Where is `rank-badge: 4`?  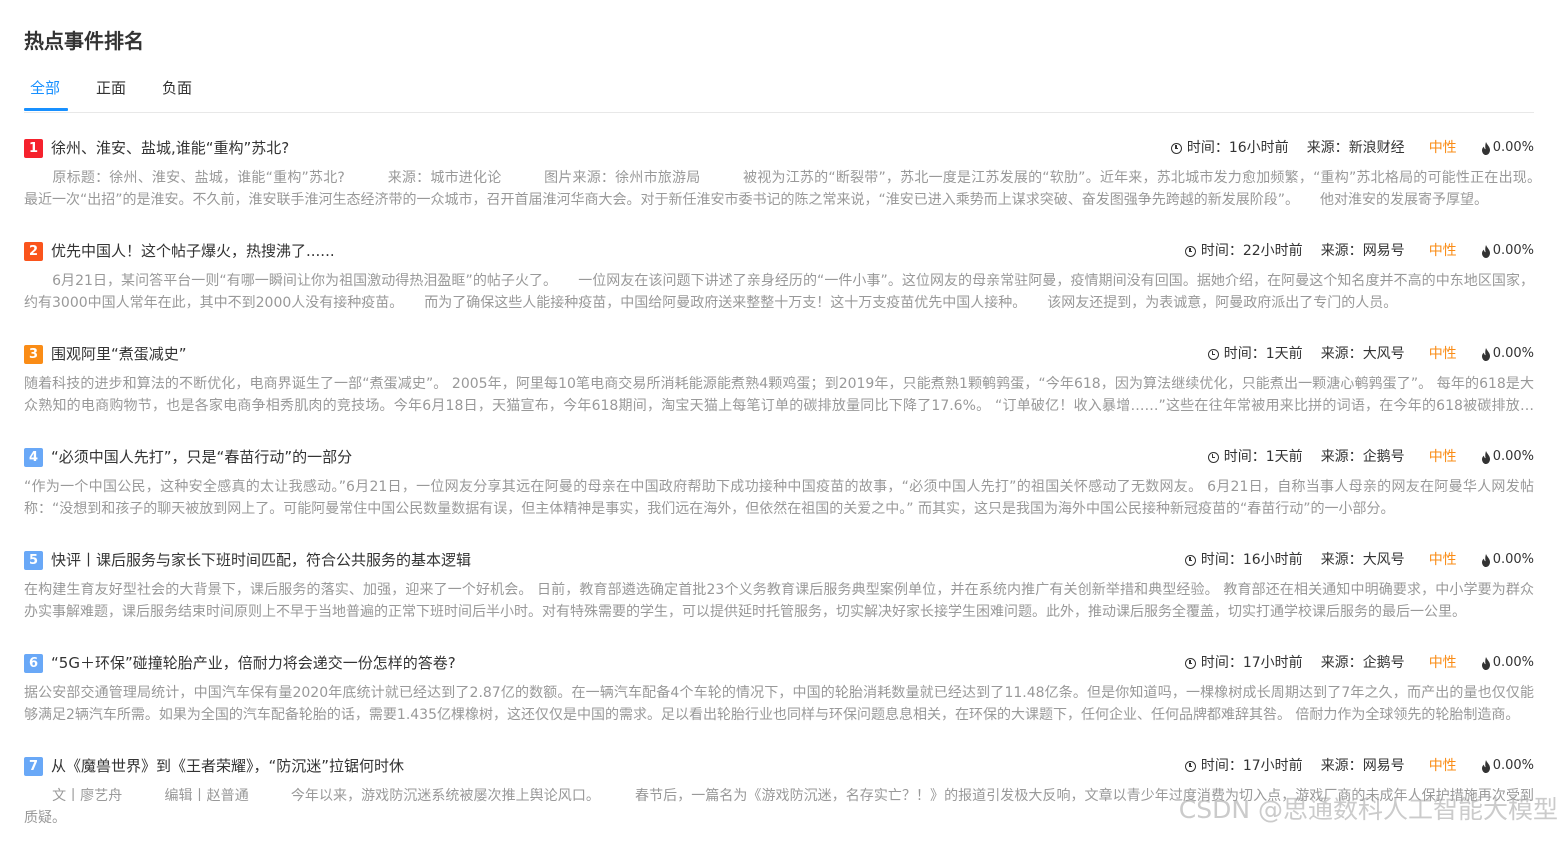
rank-badge: 4 is located at coordinates (33, 457).